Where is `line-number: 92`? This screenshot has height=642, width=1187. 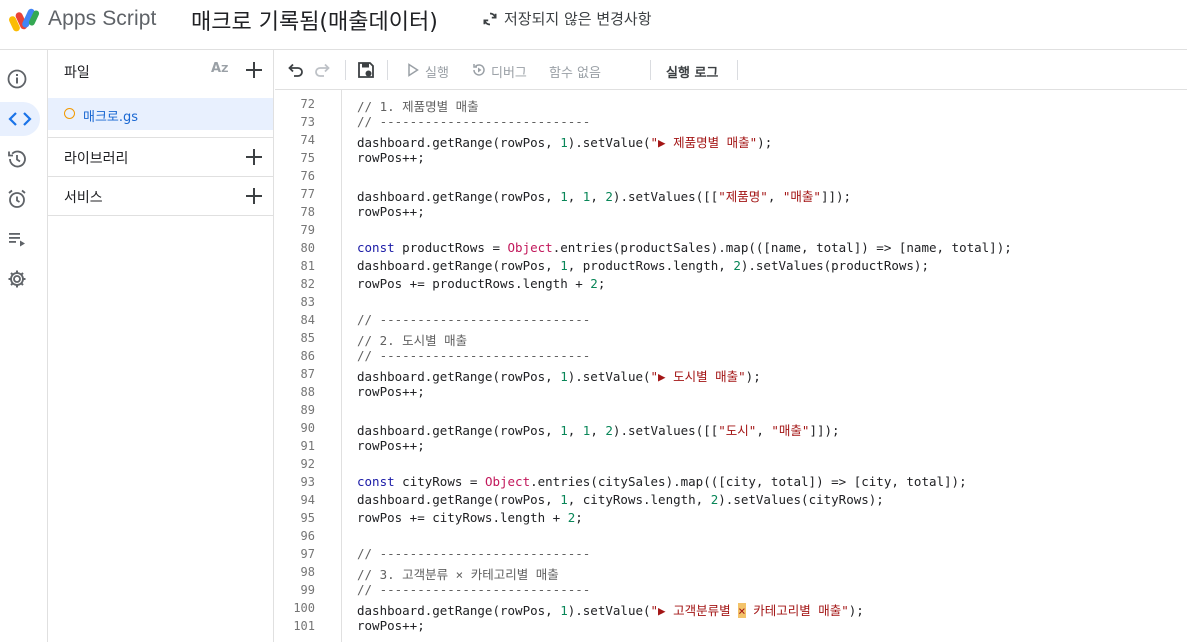
line-number: 92 is located at coordinates (307, 464).